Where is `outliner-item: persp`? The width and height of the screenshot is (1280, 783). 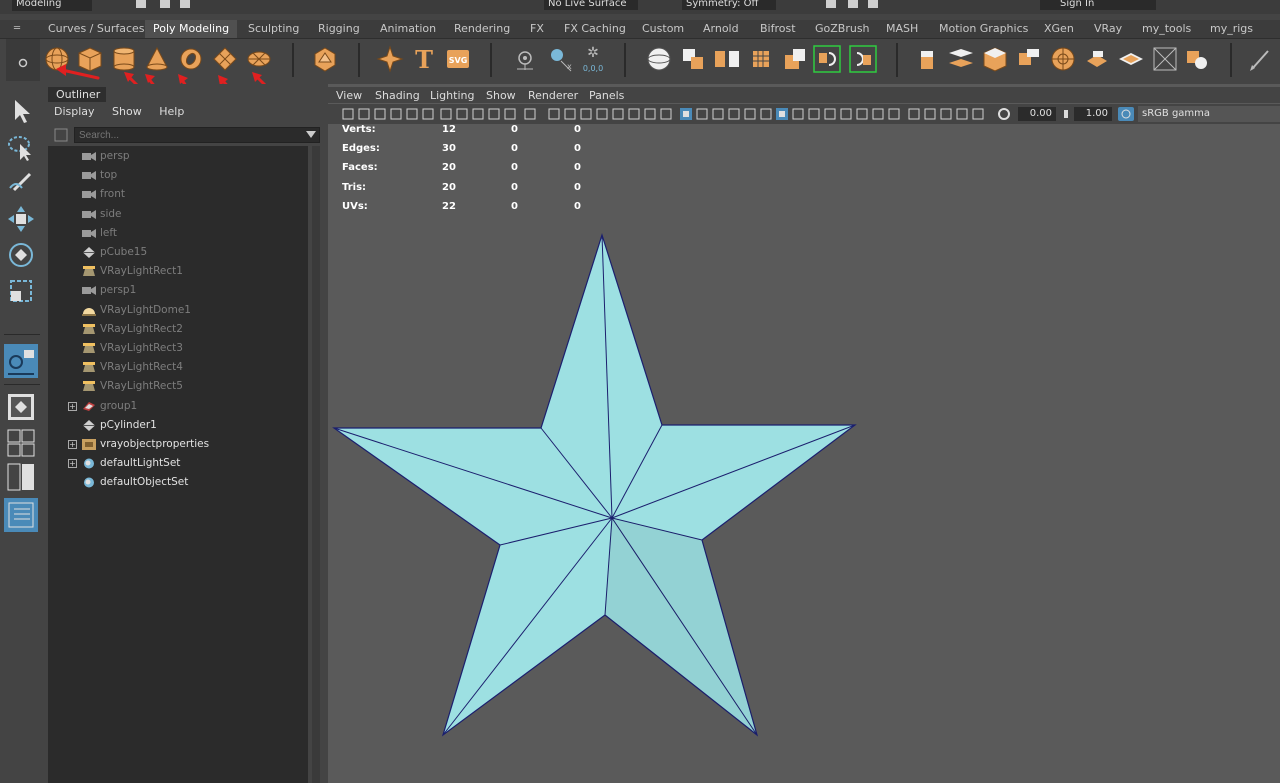
outliner-item: persp is located at coordinates (178, 156).